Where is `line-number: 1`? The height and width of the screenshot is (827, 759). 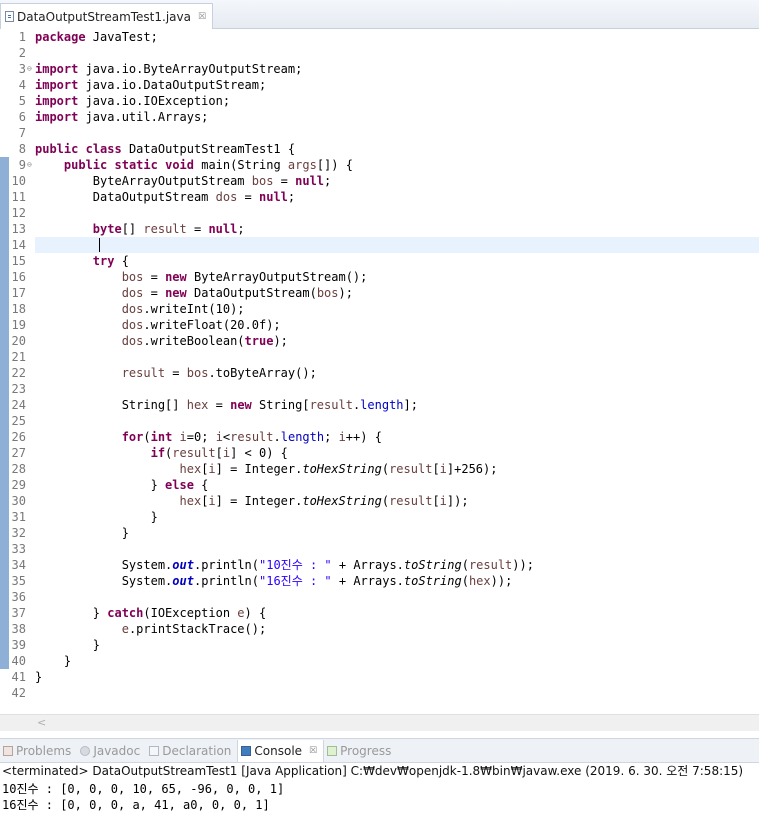
line-number: 1 is located at coordinates (22, 37).